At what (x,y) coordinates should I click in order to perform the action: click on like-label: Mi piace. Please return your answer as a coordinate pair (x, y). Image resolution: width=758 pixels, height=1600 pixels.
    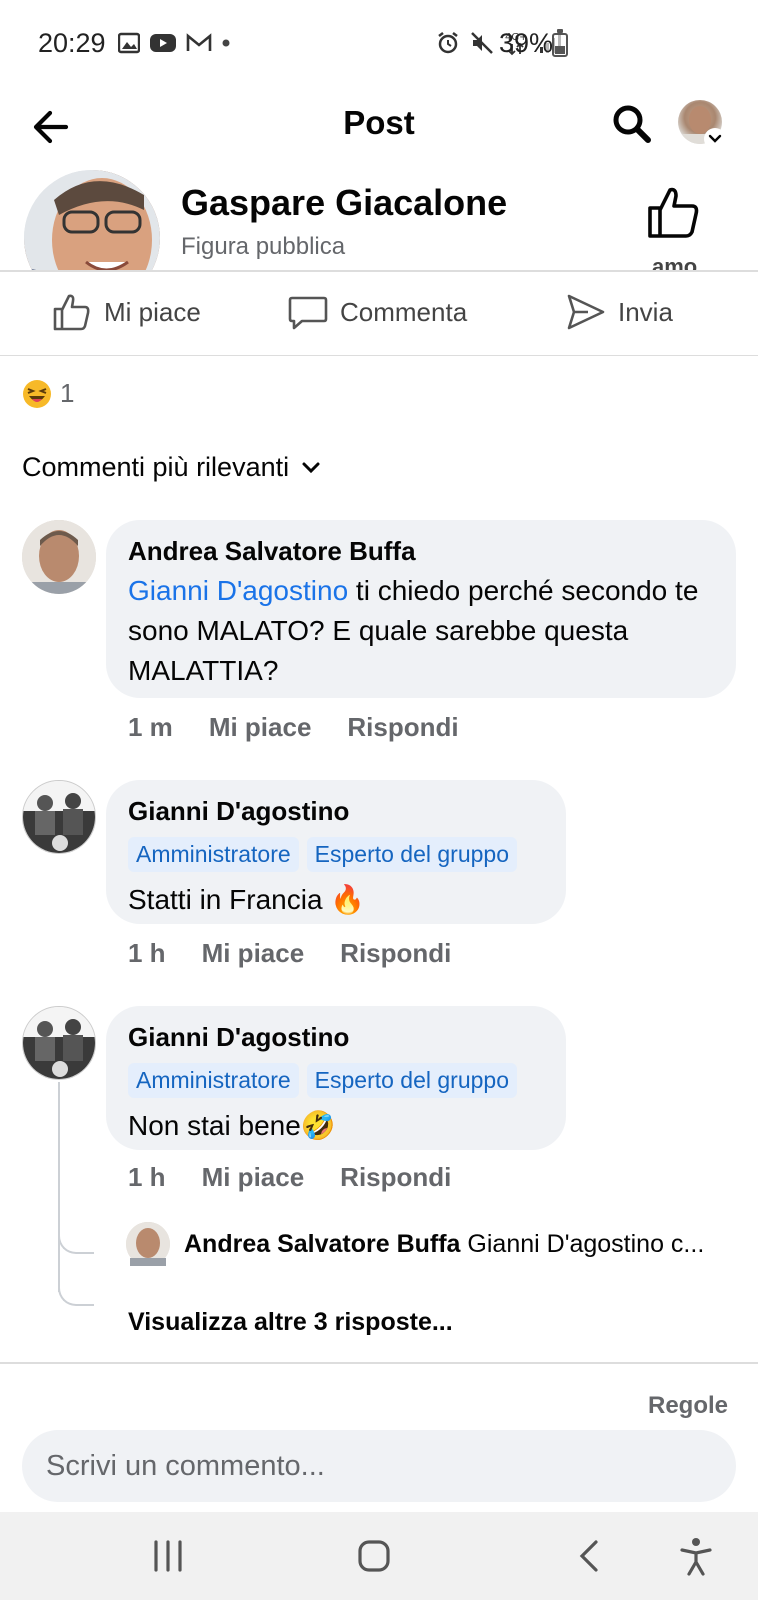
    Looking at the image, I should click on (152, 311).